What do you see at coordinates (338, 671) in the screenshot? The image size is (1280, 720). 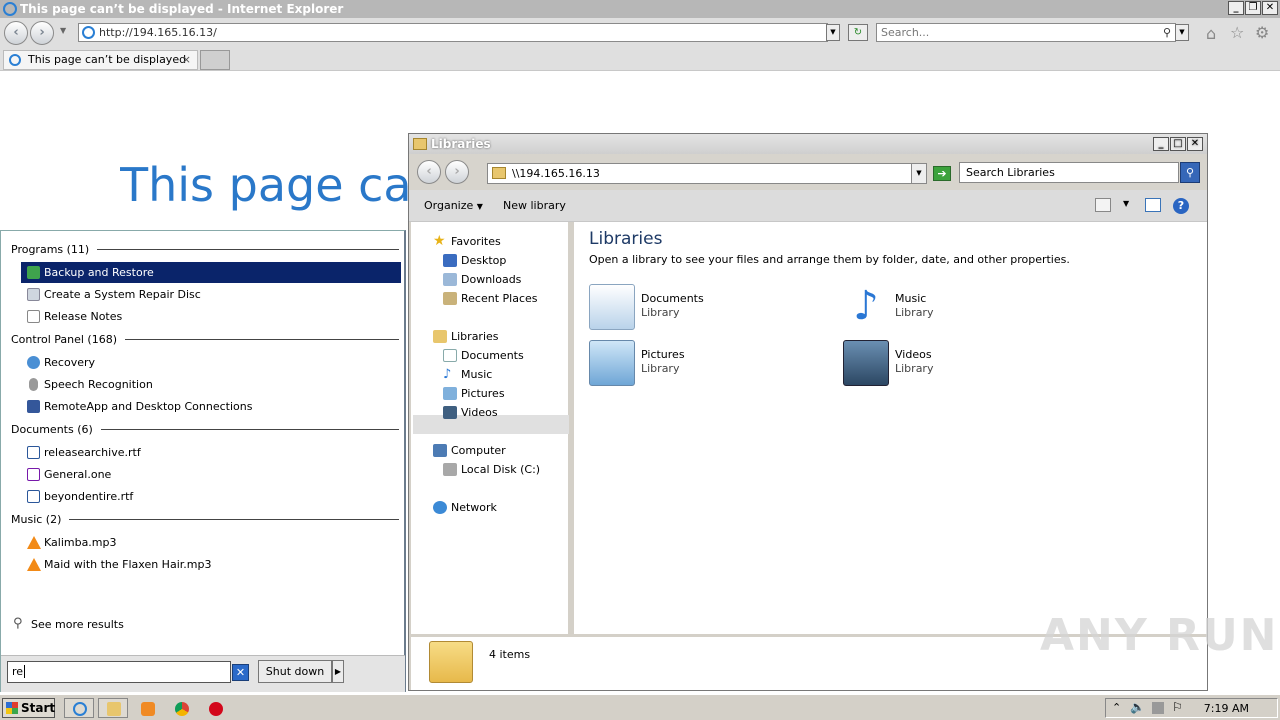 I see `shutdown-options-arrow: ▶` at bounding box center [338, 671].